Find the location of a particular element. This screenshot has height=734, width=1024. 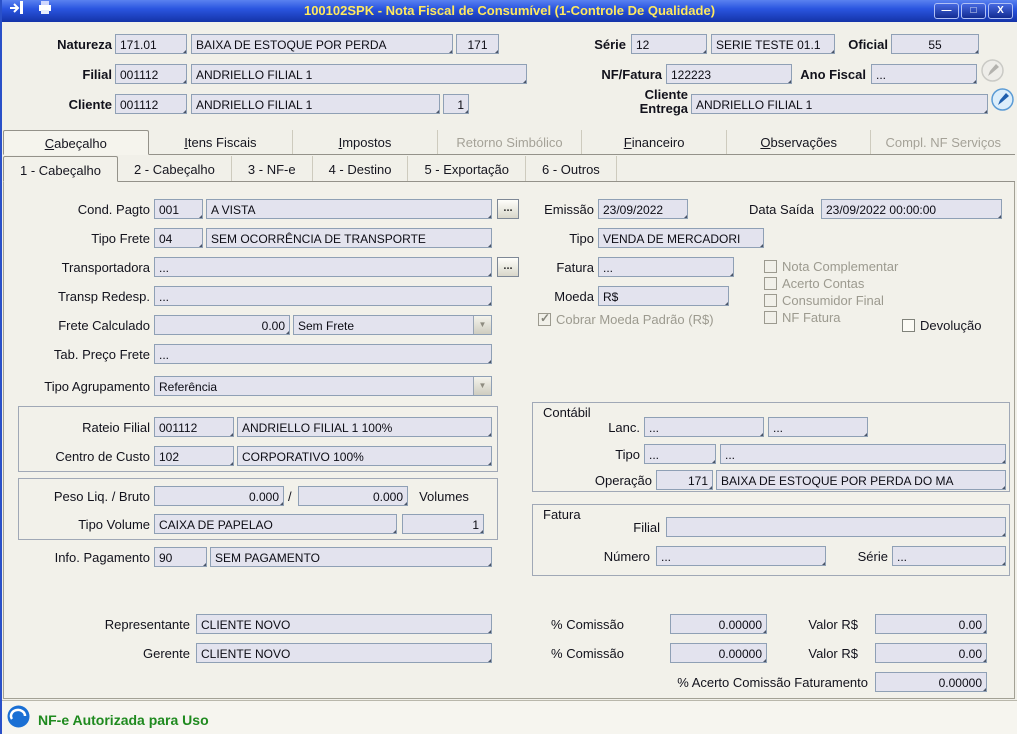

edit-note-icon is located at coordinates (1002, 99).